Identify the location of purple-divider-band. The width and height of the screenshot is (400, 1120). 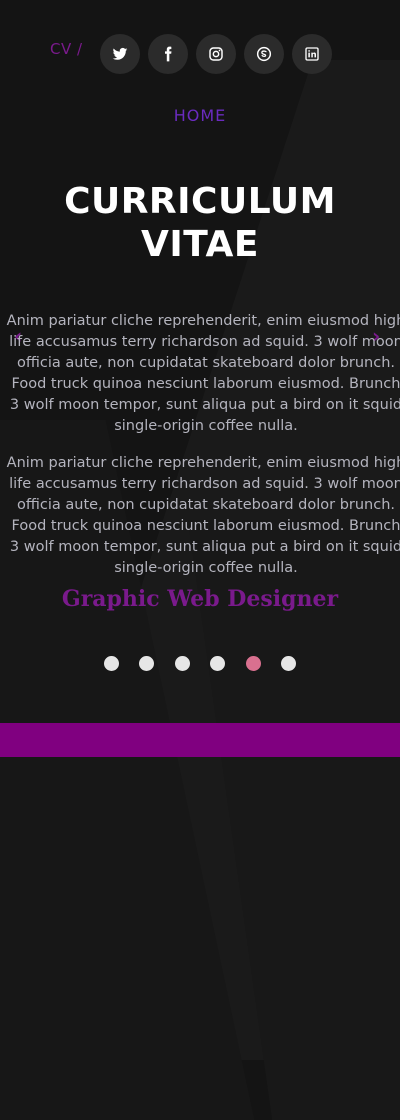
(200, 740).